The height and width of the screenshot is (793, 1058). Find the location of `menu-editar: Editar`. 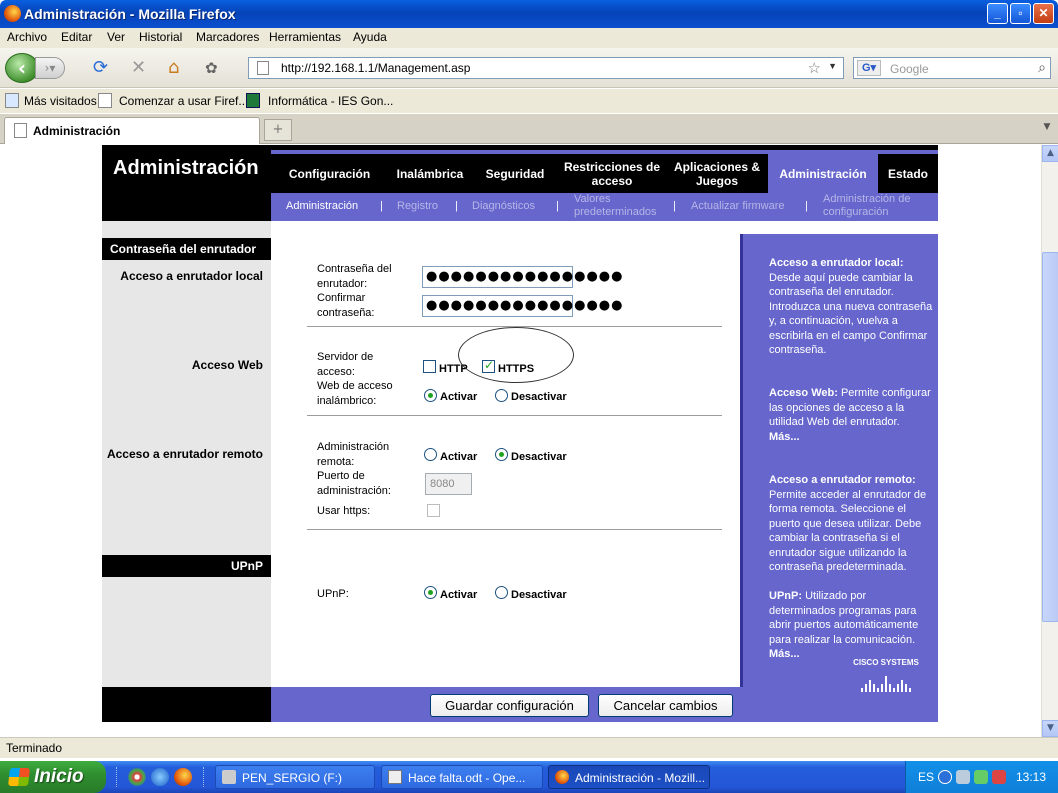

menu-editar: Editar is located at coordinates (76, 37).